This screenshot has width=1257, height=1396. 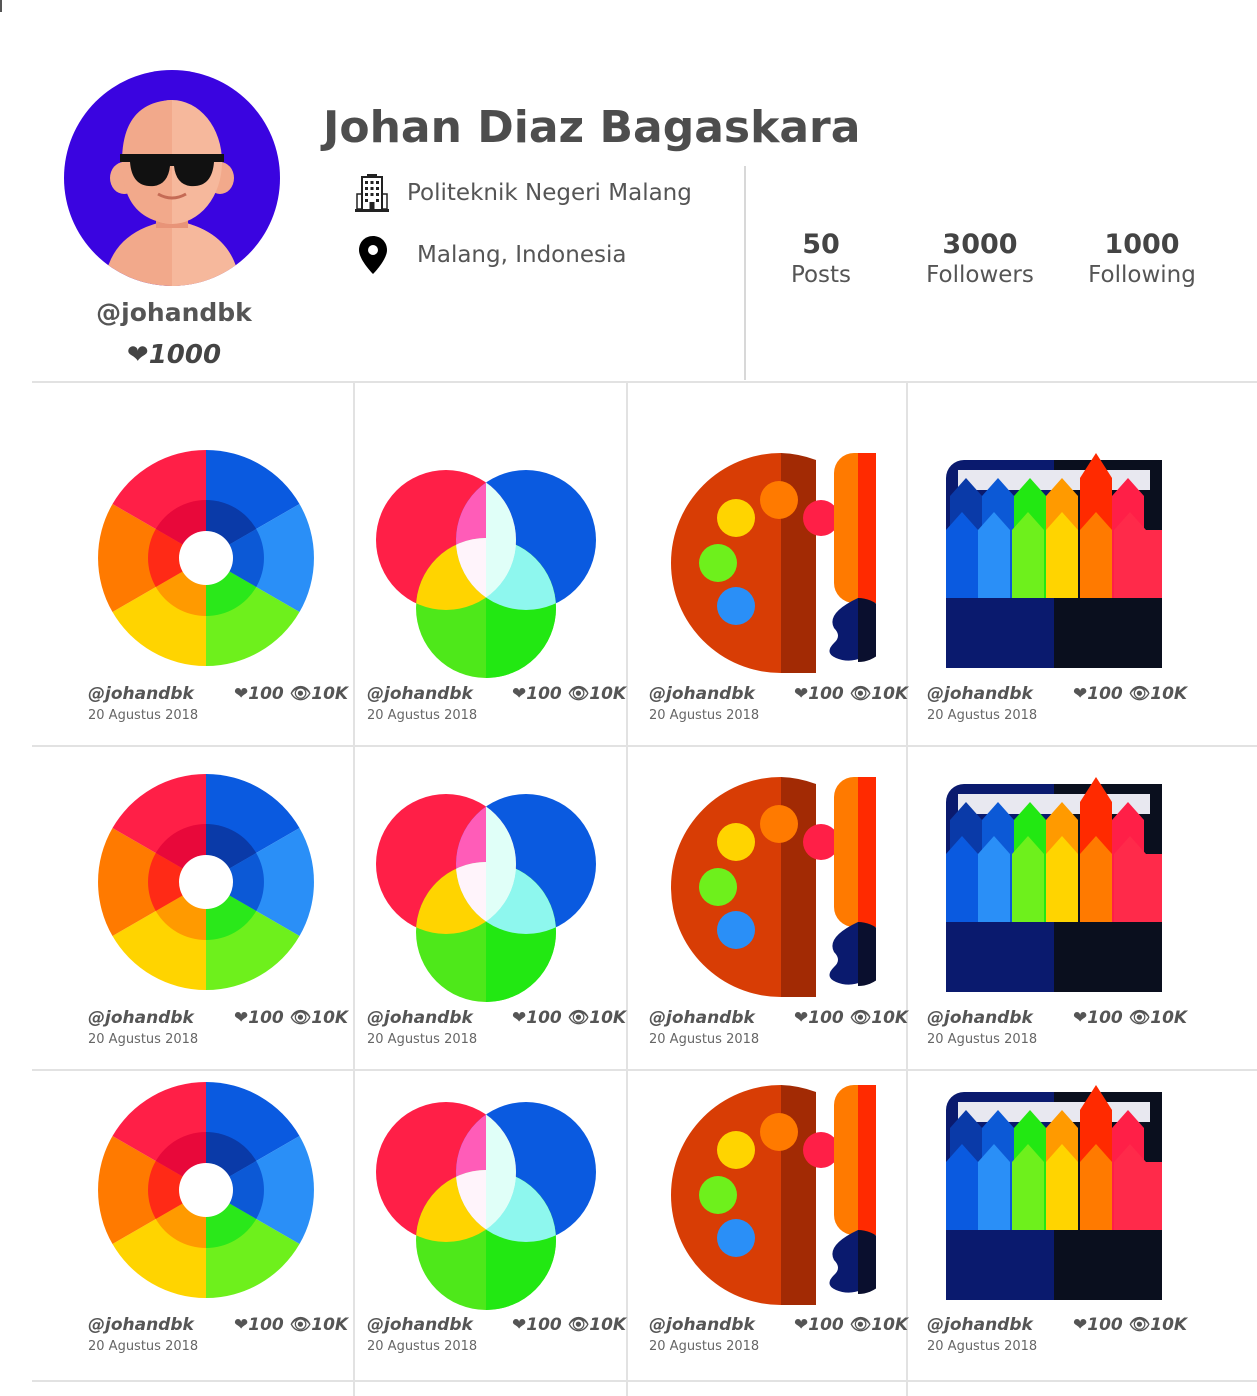 I want to click on stat-followers: 3000 Followers, so click(x=980, y=260).